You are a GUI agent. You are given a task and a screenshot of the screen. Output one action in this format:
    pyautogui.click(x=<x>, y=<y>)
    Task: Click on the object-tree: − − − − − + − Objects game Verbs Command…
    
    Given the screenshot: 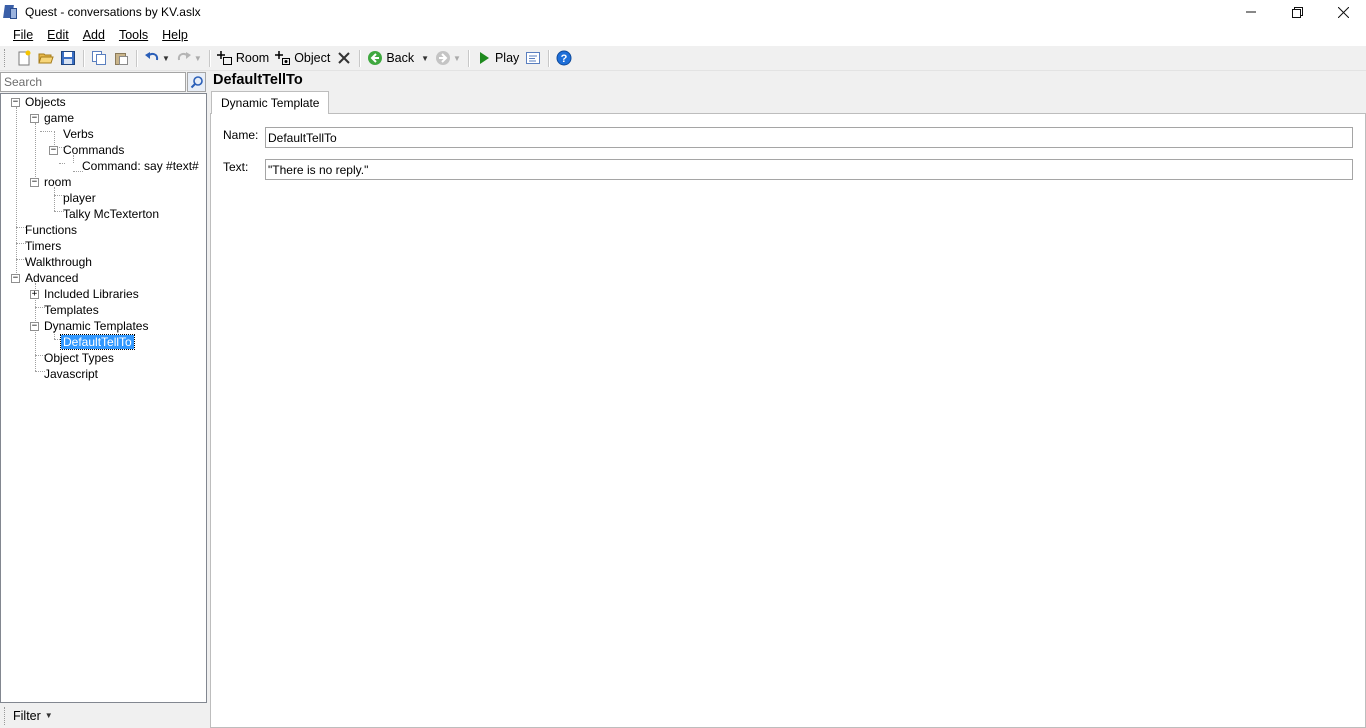 What is the action you would take?
    pyautogui.click(x=103, y=398)
    